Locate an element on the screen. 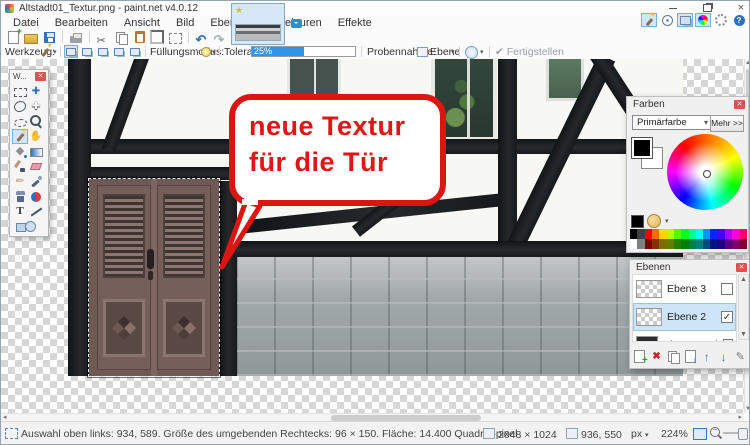  scroll-up-icon: ▲ is located at coordinates (747, 63).